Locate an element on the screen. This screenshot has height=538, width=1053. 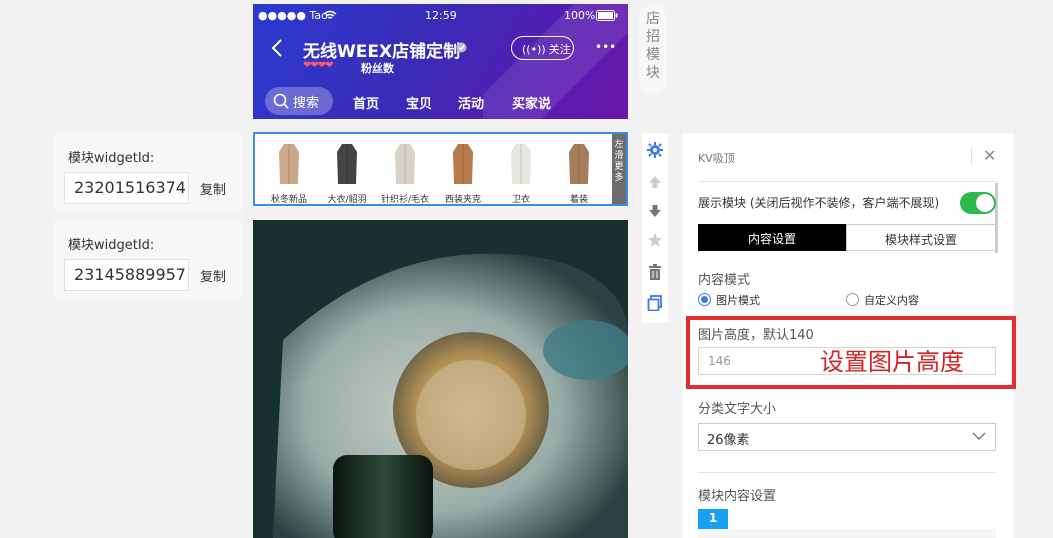
font-size-value: 26像素 is located at coordinates (728, 440).